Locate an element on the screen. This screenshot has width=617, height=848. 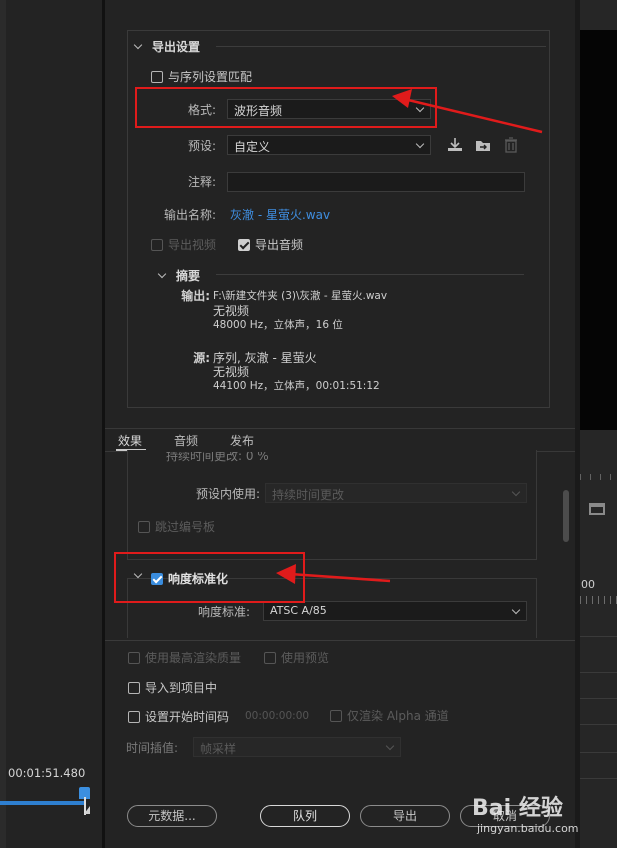
tab-audio: 音频 is located at coordinates (186, 440).